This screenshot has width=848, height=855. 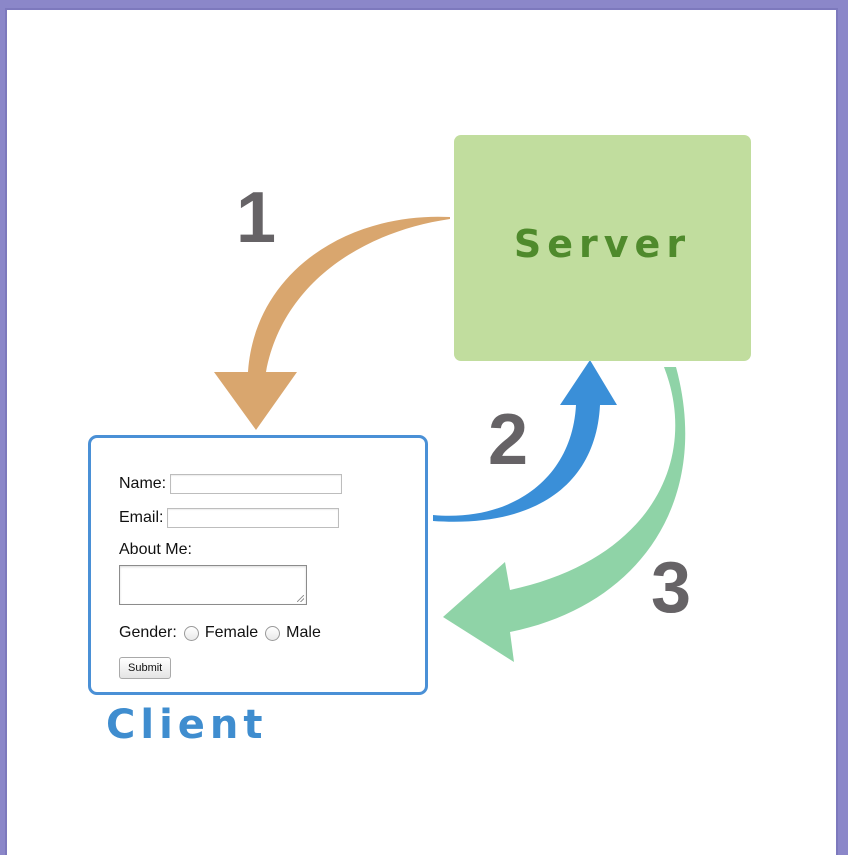 I want to click on email-row: Email:, so click(x=229, y=518).